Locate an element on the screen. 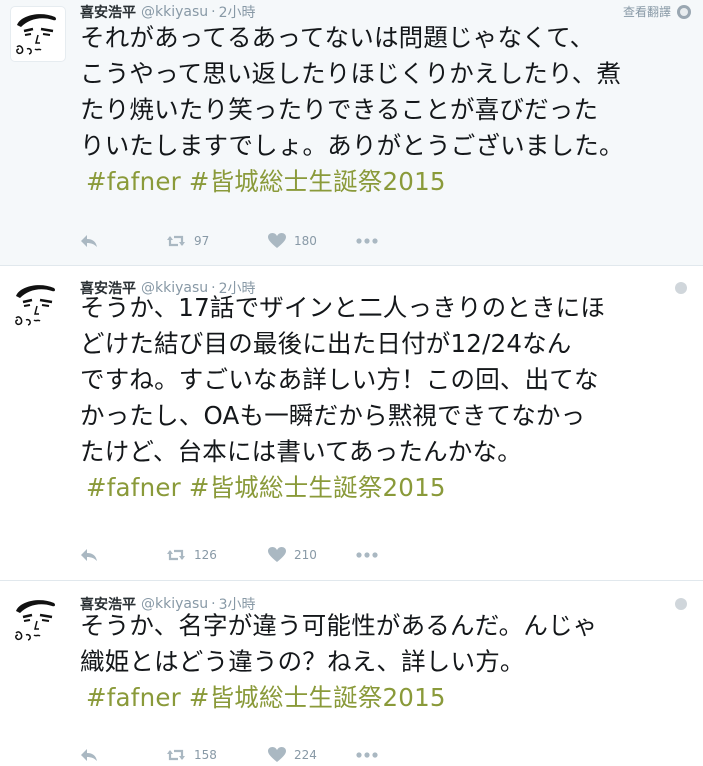  like-button: 224 is located at coordinates (308, 755).